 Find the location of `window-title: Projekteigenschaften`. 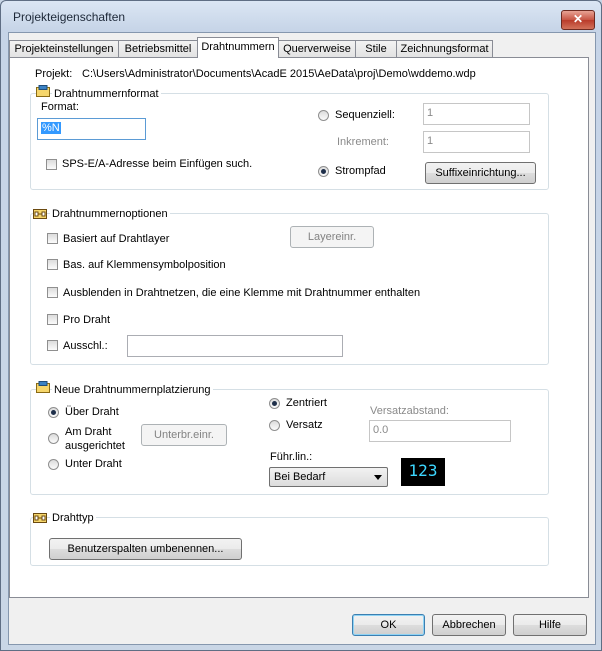

window-title: Projekteigenschaften is located at coordinates (69, 17).